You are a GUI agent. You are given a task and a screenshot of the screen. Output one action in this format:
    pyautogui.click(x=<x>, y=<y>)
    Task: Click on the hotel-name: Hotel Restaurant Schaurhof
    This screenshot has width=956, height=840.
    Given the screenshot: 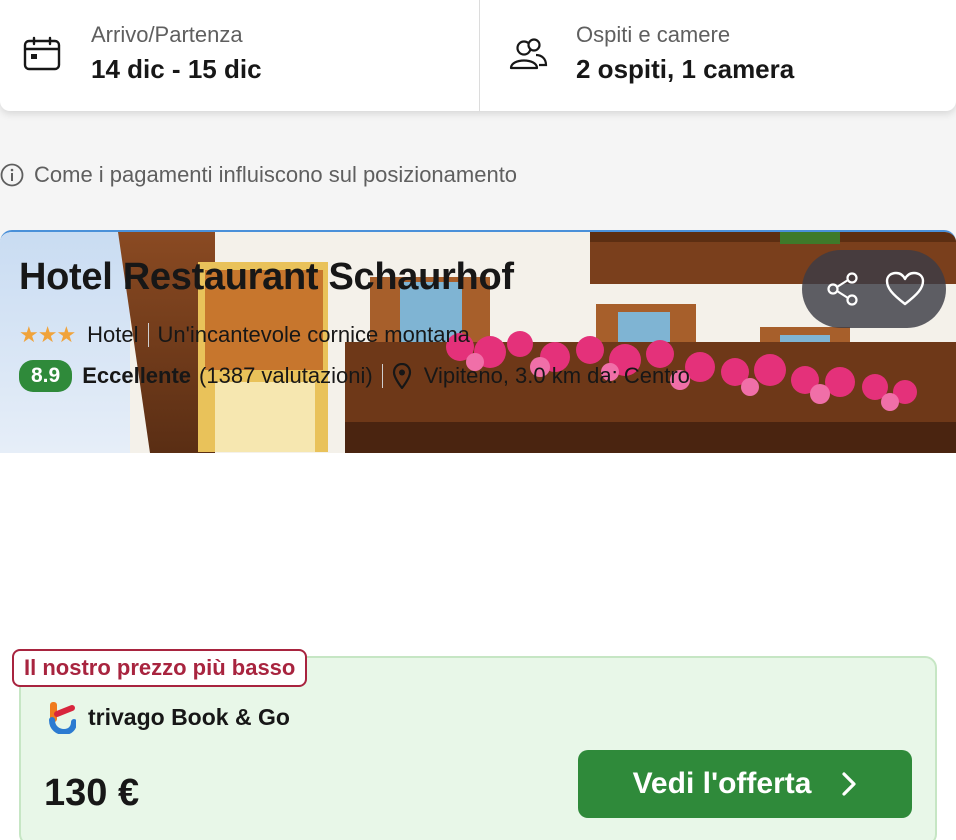 What is the action you would take?
    pyautogui.click(x=266, y=277)
    